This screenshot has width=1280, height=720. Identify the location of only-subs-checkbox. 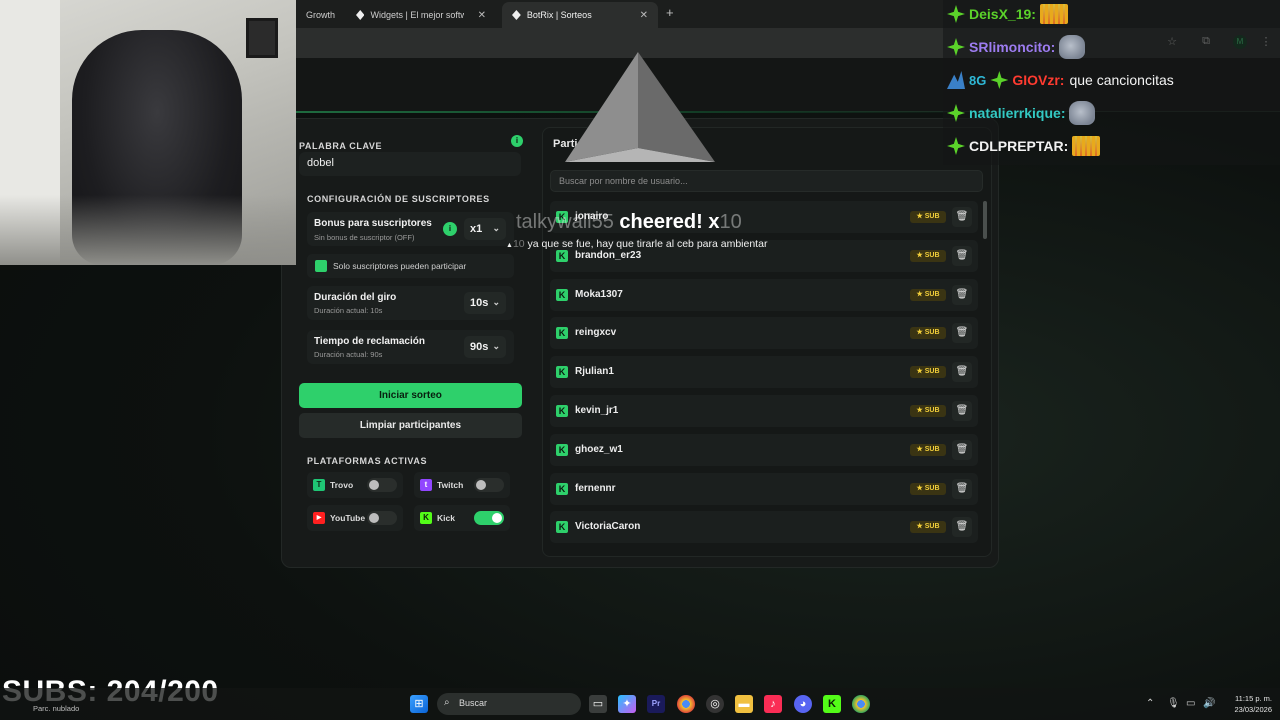
(321, 266).